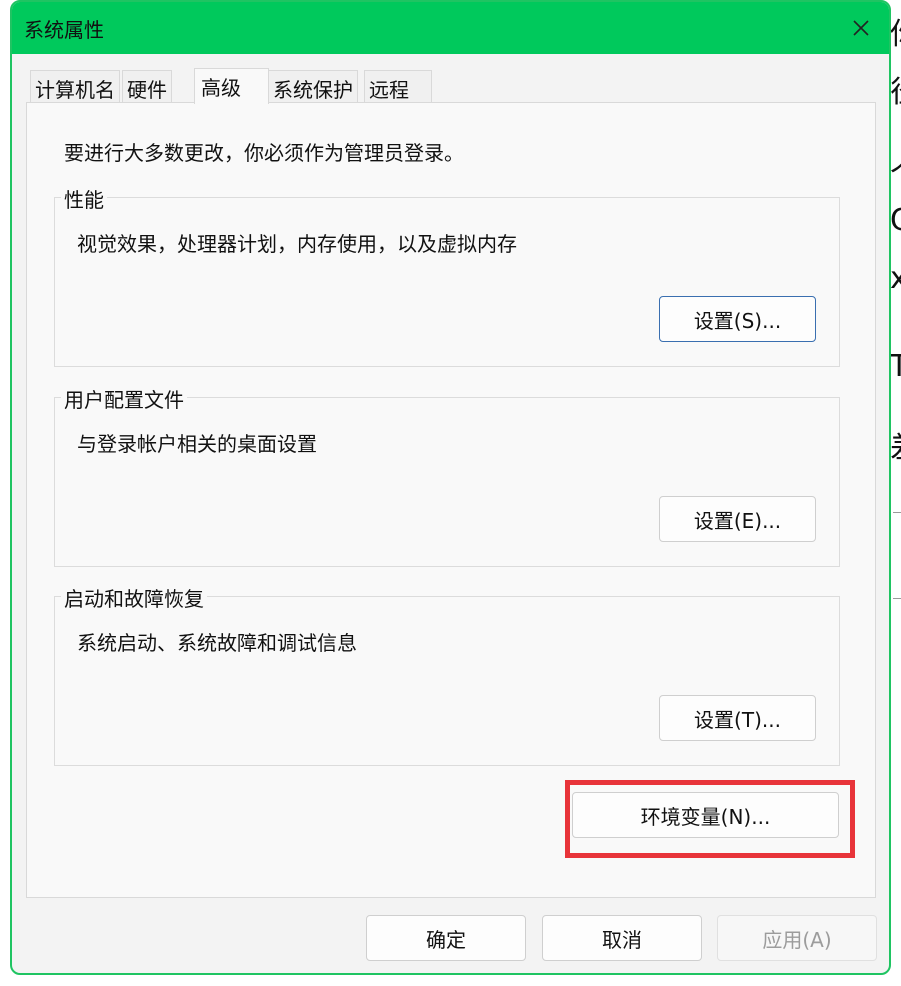  I want to click on apply-button: 应用(A), so click(797, 938).